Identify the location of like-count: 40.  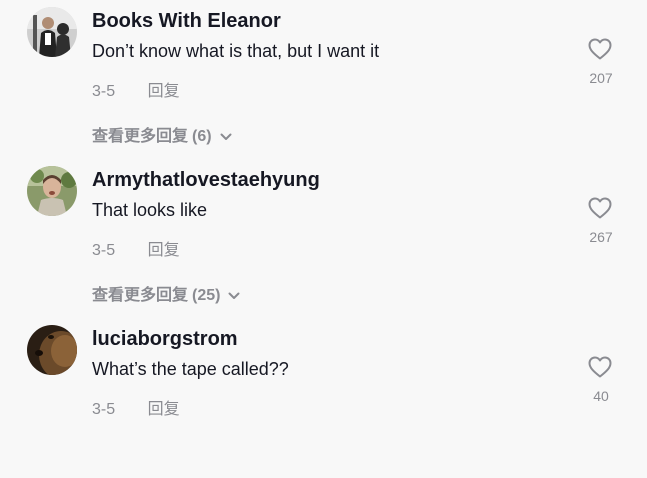
(601, 396).